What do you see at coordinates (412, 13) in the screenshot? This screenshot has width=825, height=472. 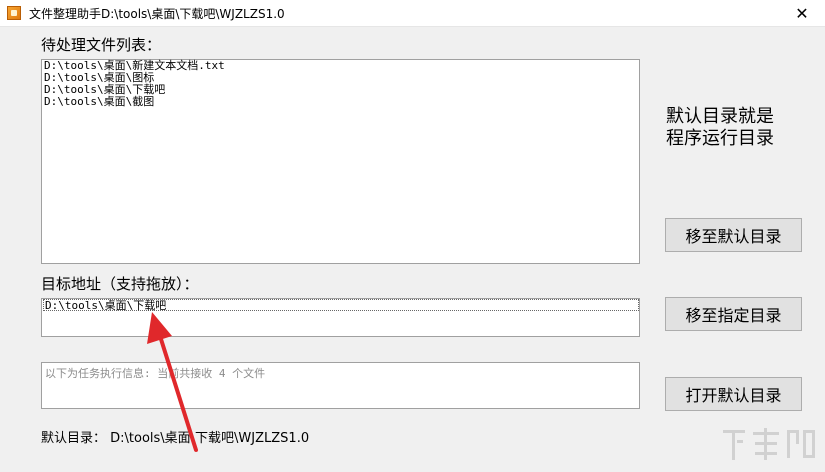 I see `title-bar: 文件整理助手D:\tools\桌面\下载吧\WJZLZS1.0 ✕` at bounding box center [412, 13].